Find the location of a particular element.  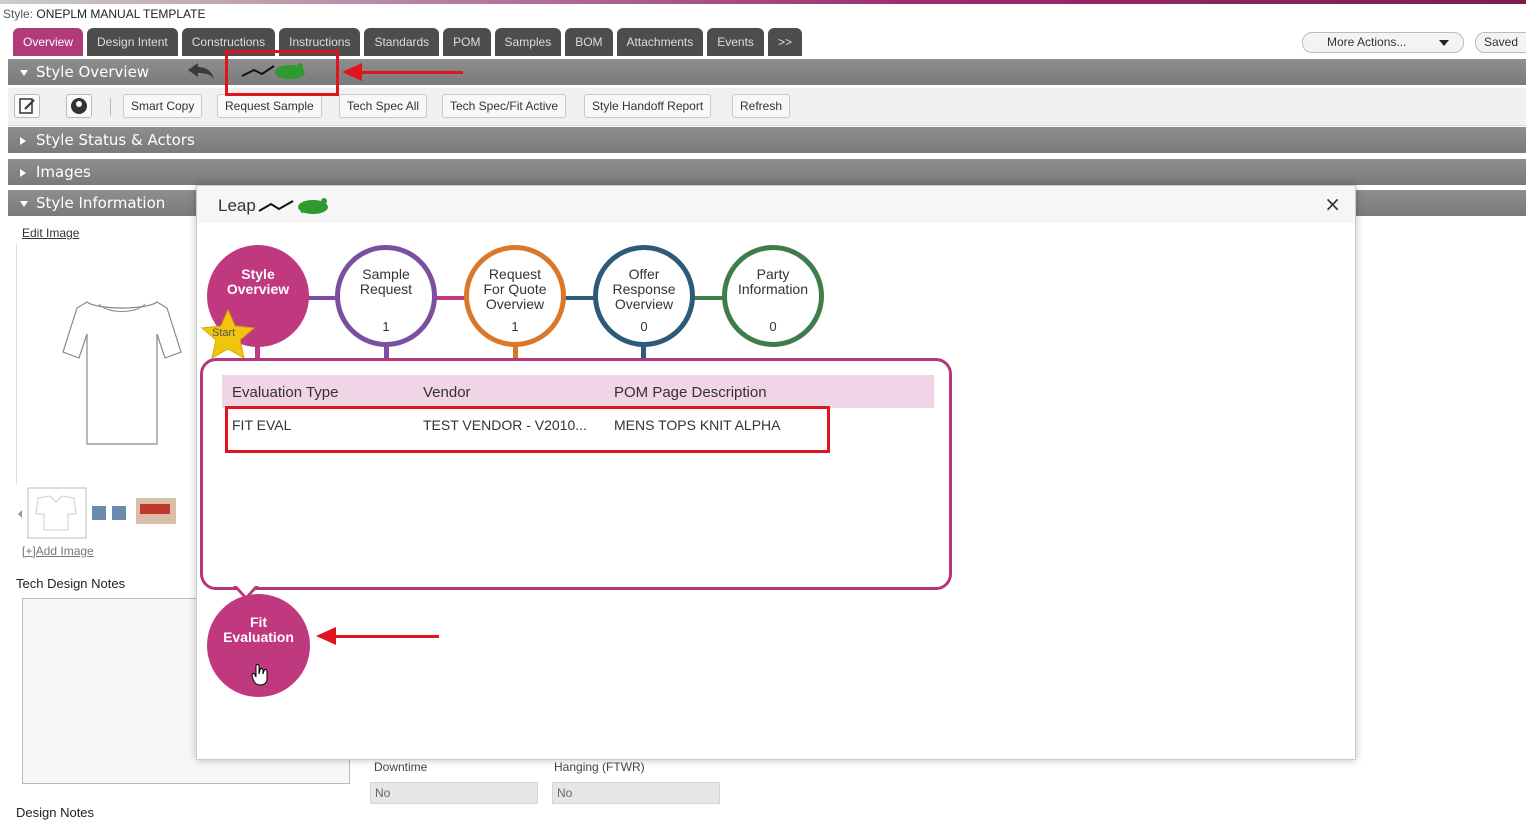

column-header-evaluation-type: Evaluation Type is located at coordinates (285, 392).